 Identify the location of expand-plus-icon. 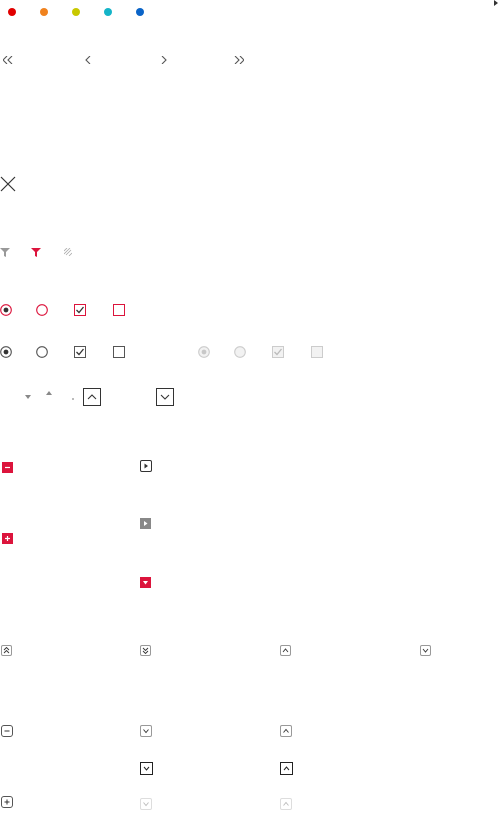
(7, 538).